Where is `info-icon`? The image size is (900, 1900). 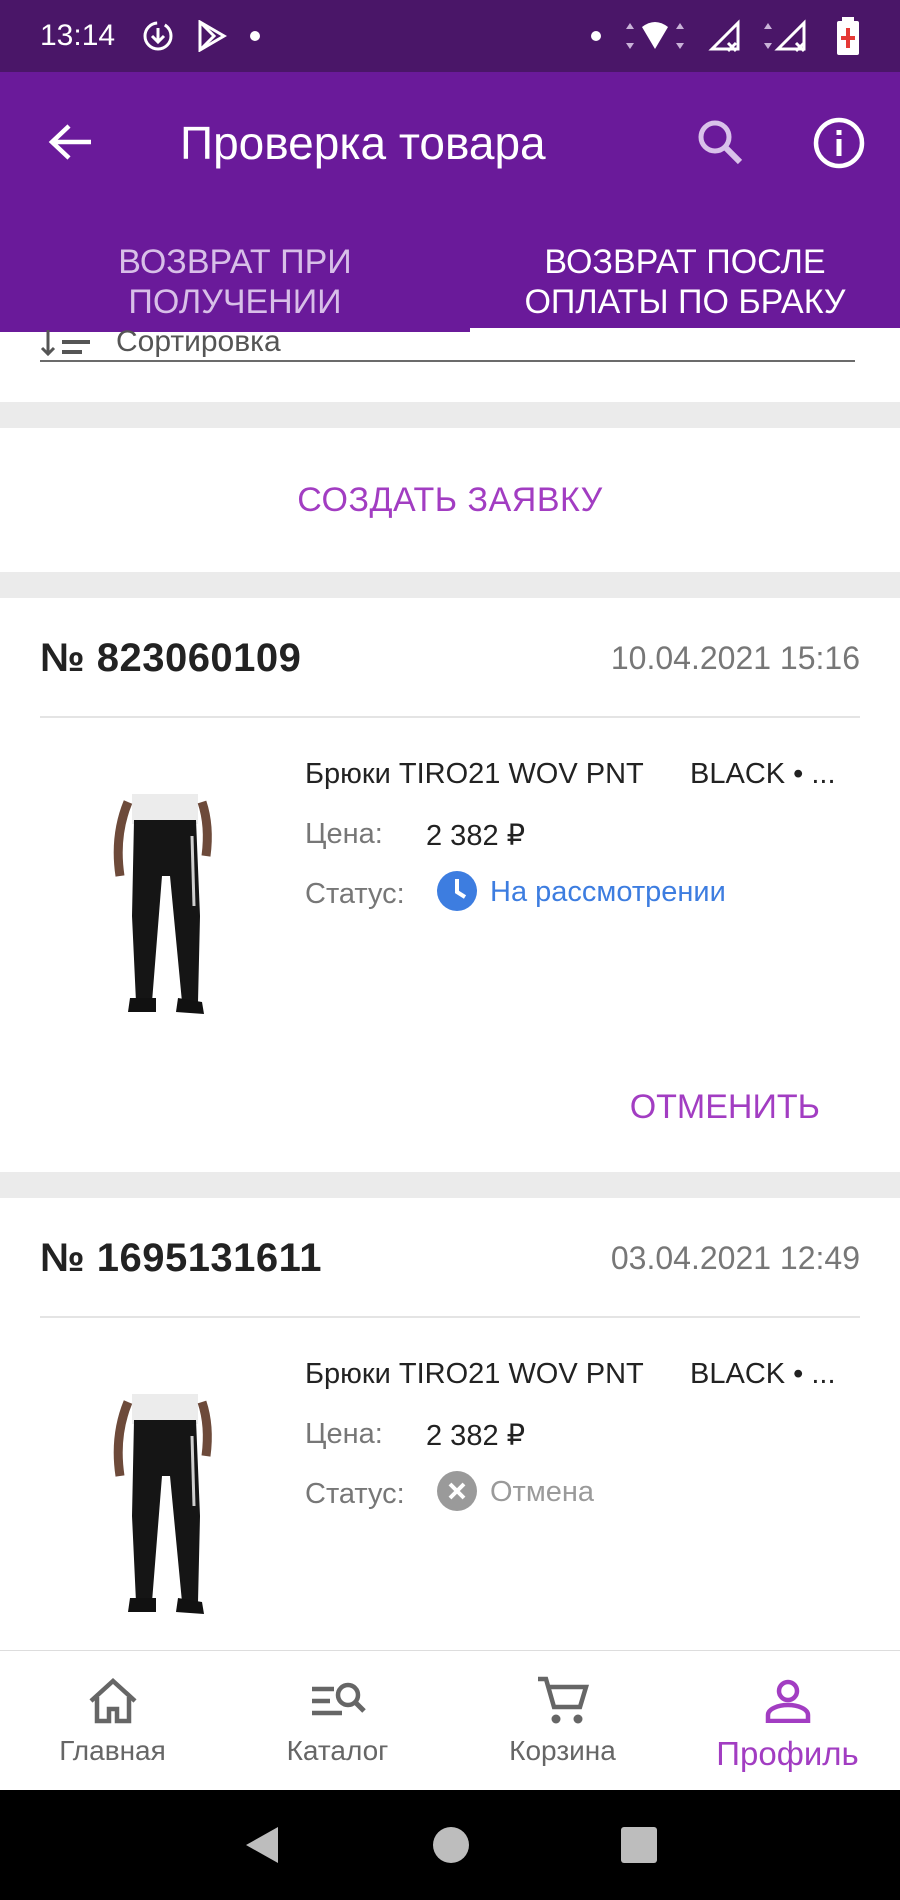 info-icon is located at coordinates (839, 143).